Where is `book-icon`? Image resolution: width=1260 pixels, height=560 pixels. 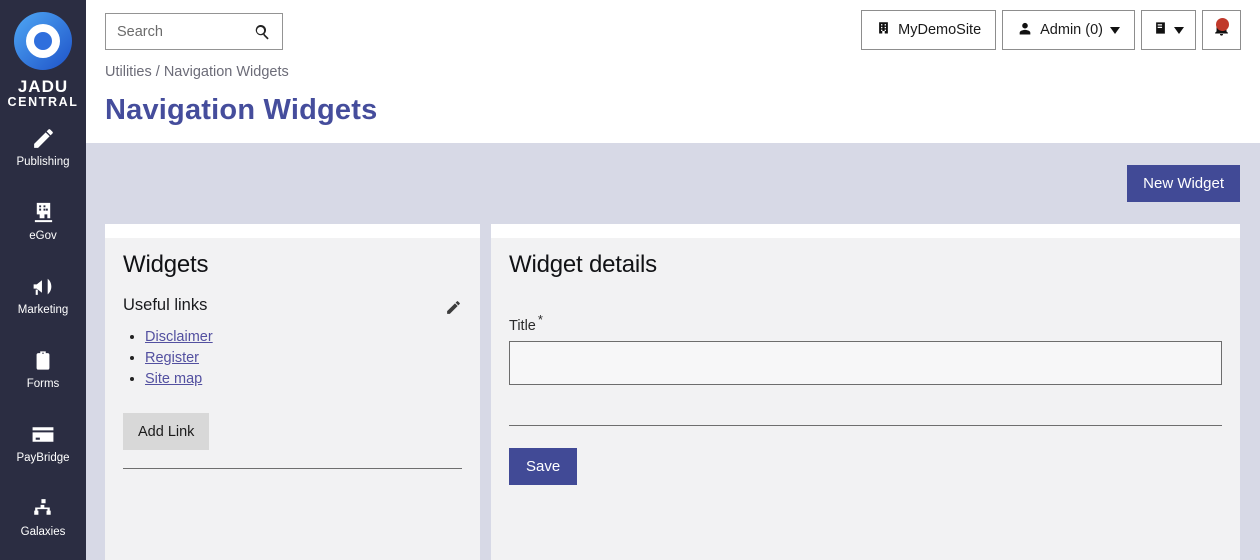
book-icon is located at coordinates (1160, 30).